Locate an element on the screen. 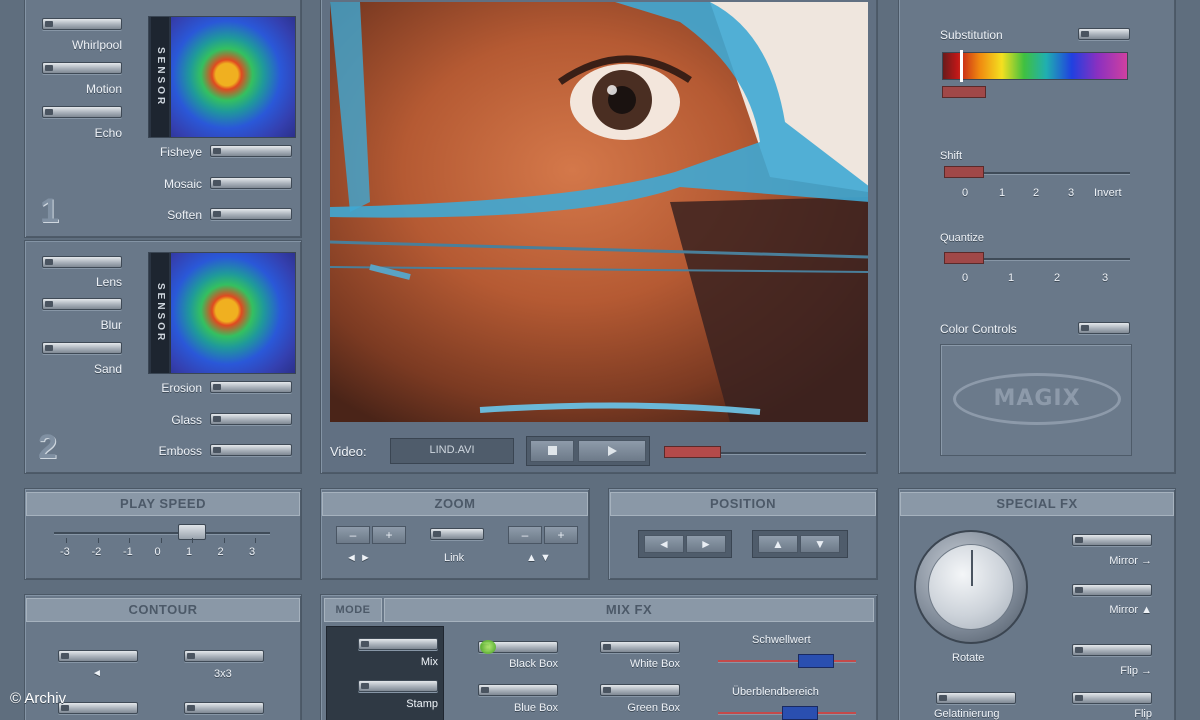 The height and width of the screenshot is (720, 1200). extra-fx-label: Gelatinierung is located at coordinates (967, 714).